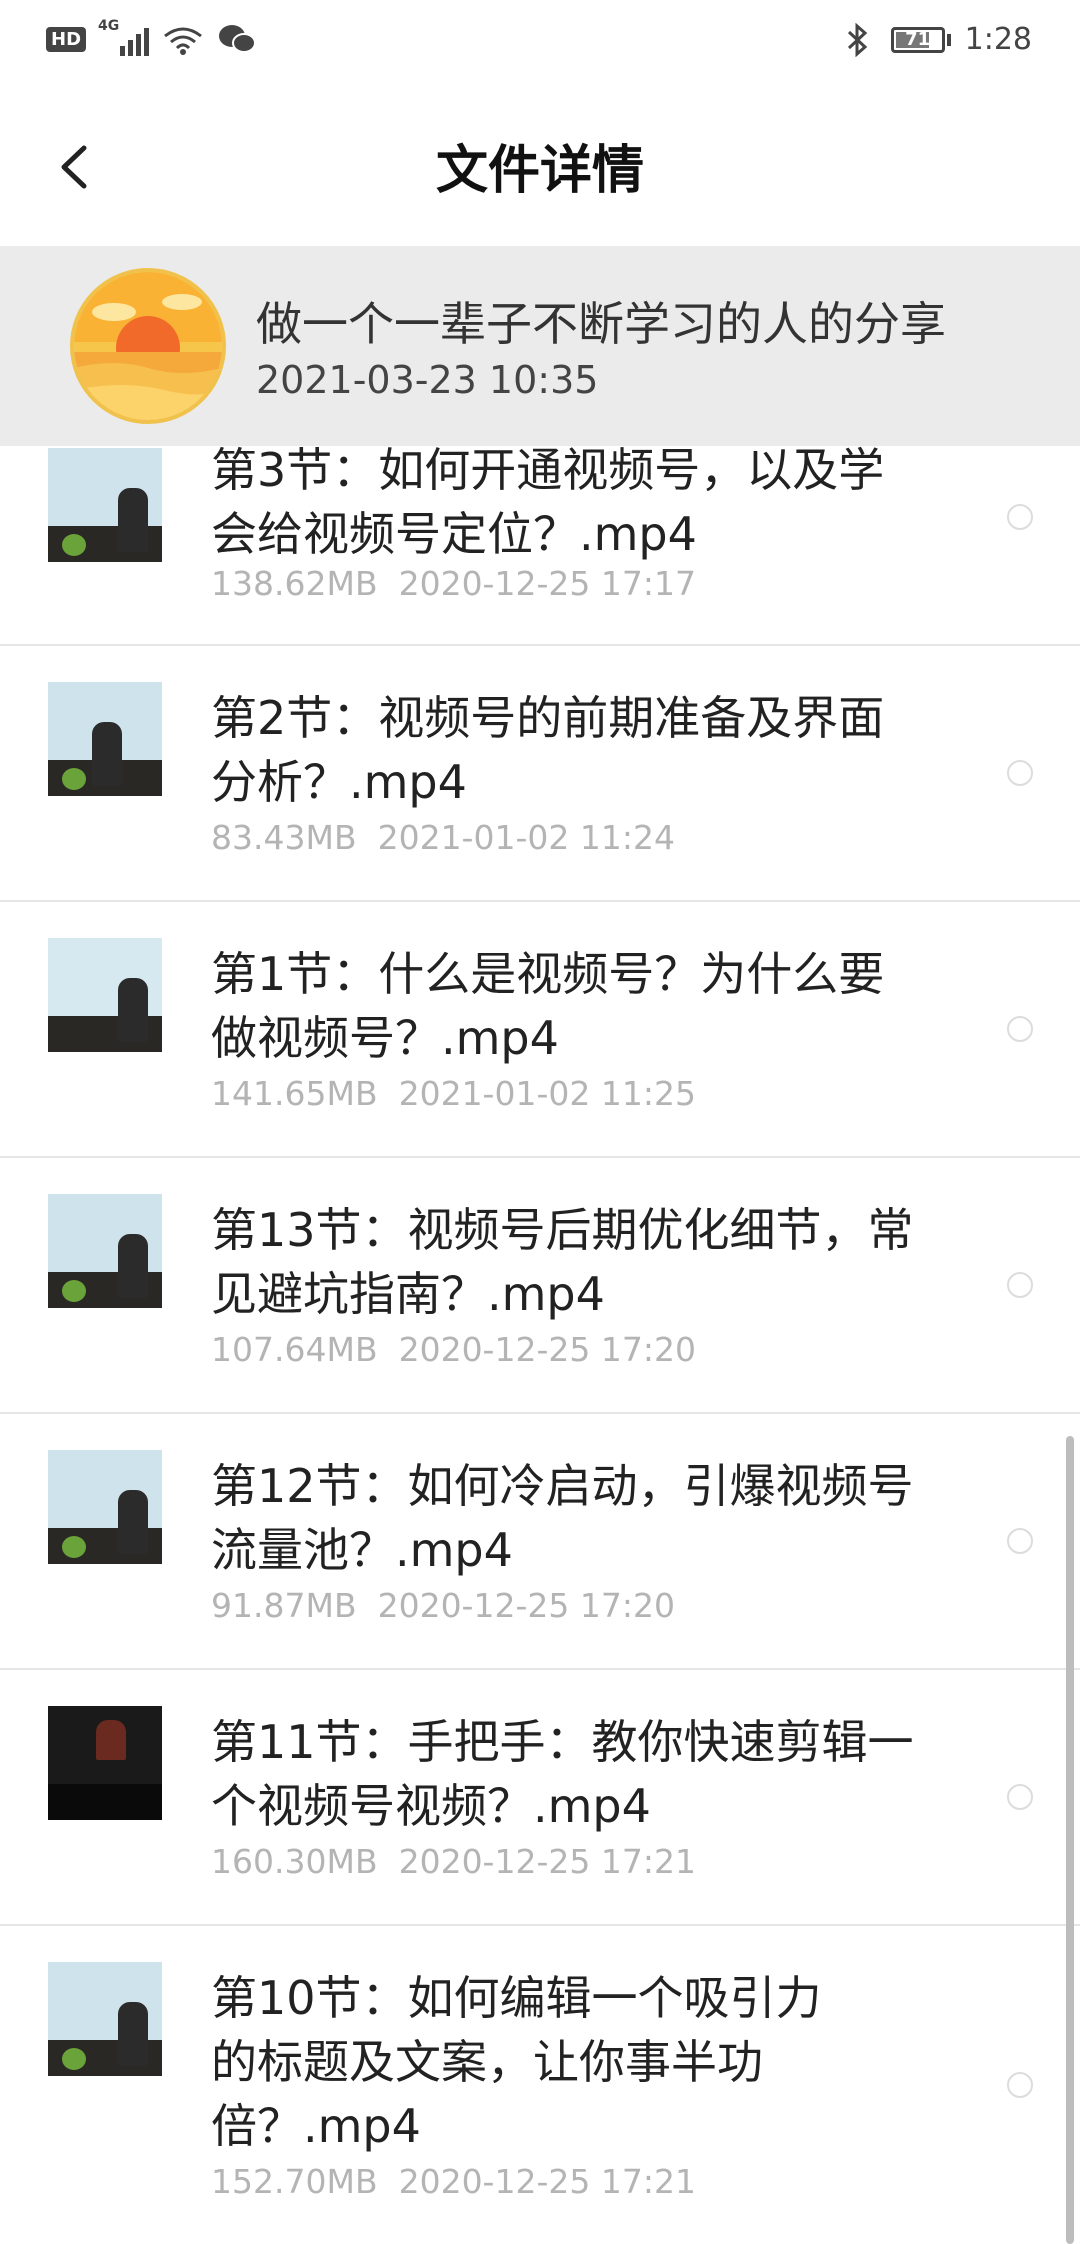  I want to click on file-size: 160.30MB, so click(294, 1861).